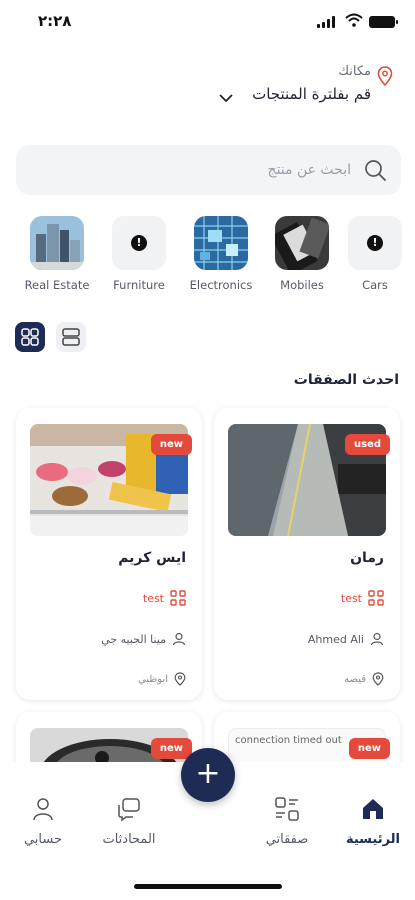 Image resolution: width=415 pixels, height=900 pixels. What do you see at coordinates (139, 285) in the screenshot?
I see `category-label: Furniture` at bounding box center [139, 285].